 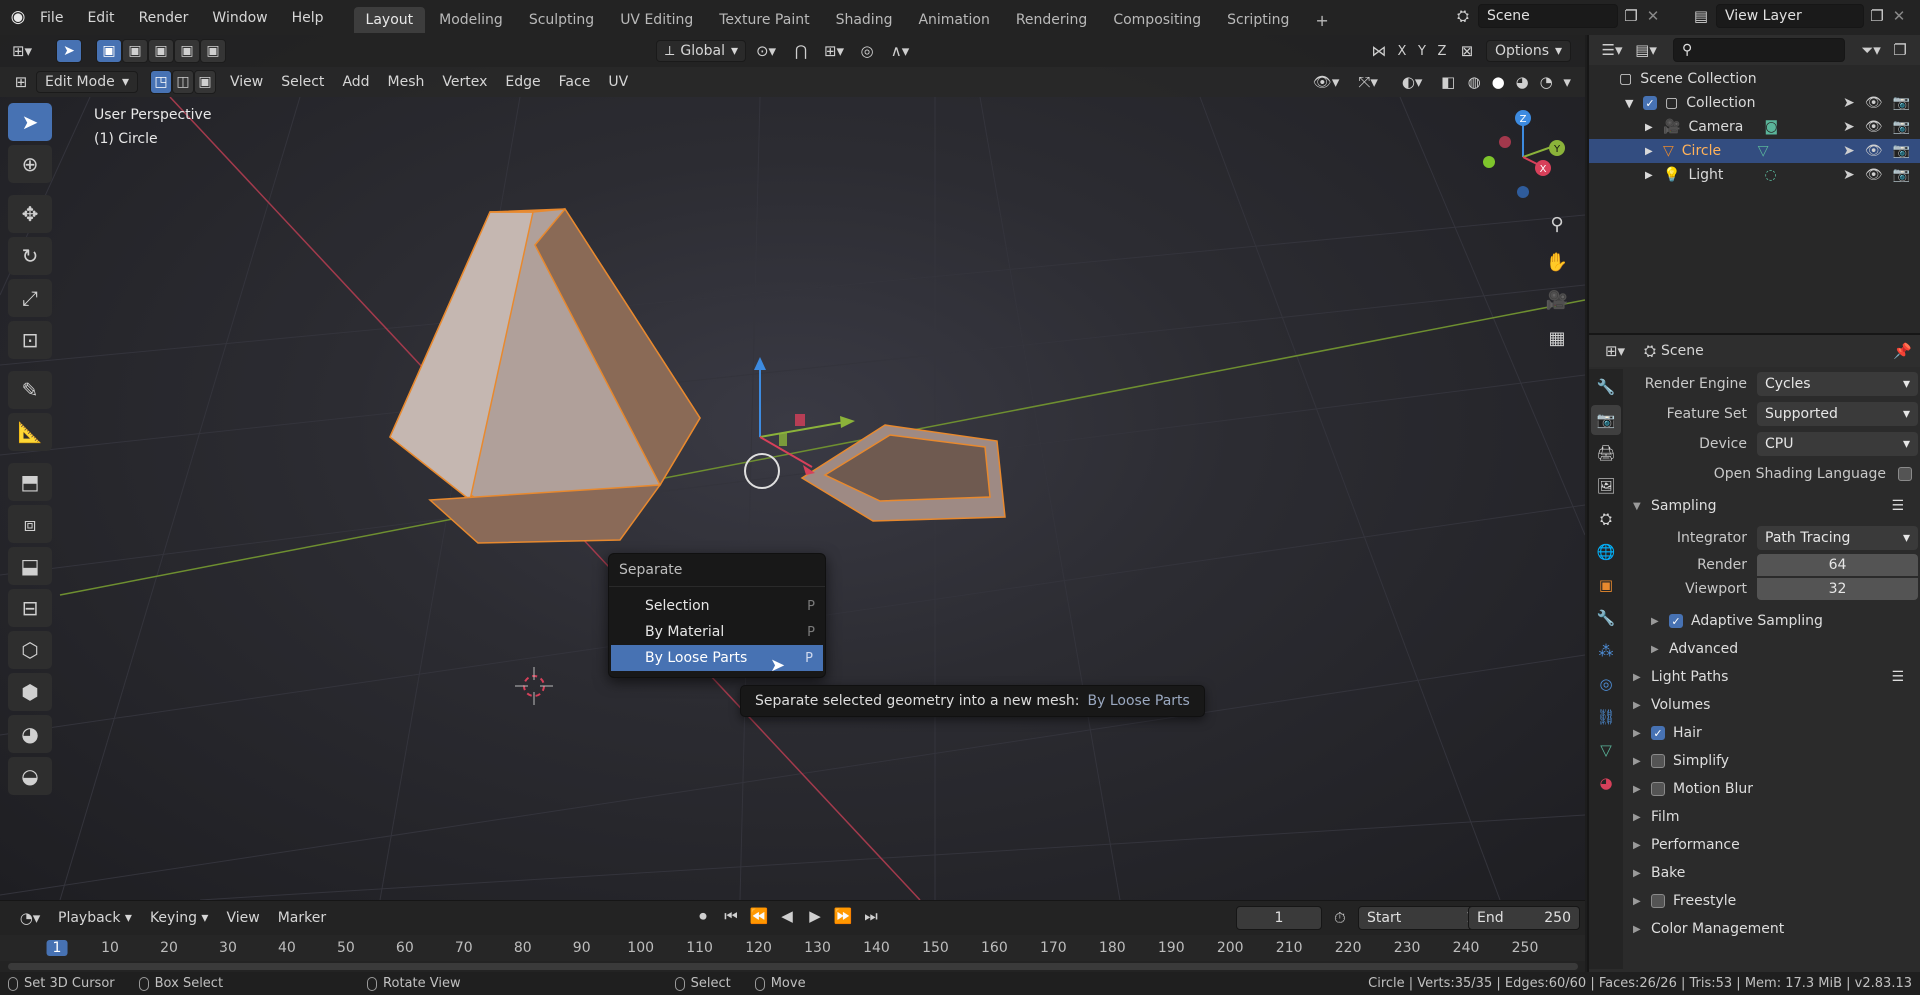 What do you see at coordinates (1498, 82) in the screenshot?
I see `solid-shading-icon: ●` at bounding box center [1498, 82].